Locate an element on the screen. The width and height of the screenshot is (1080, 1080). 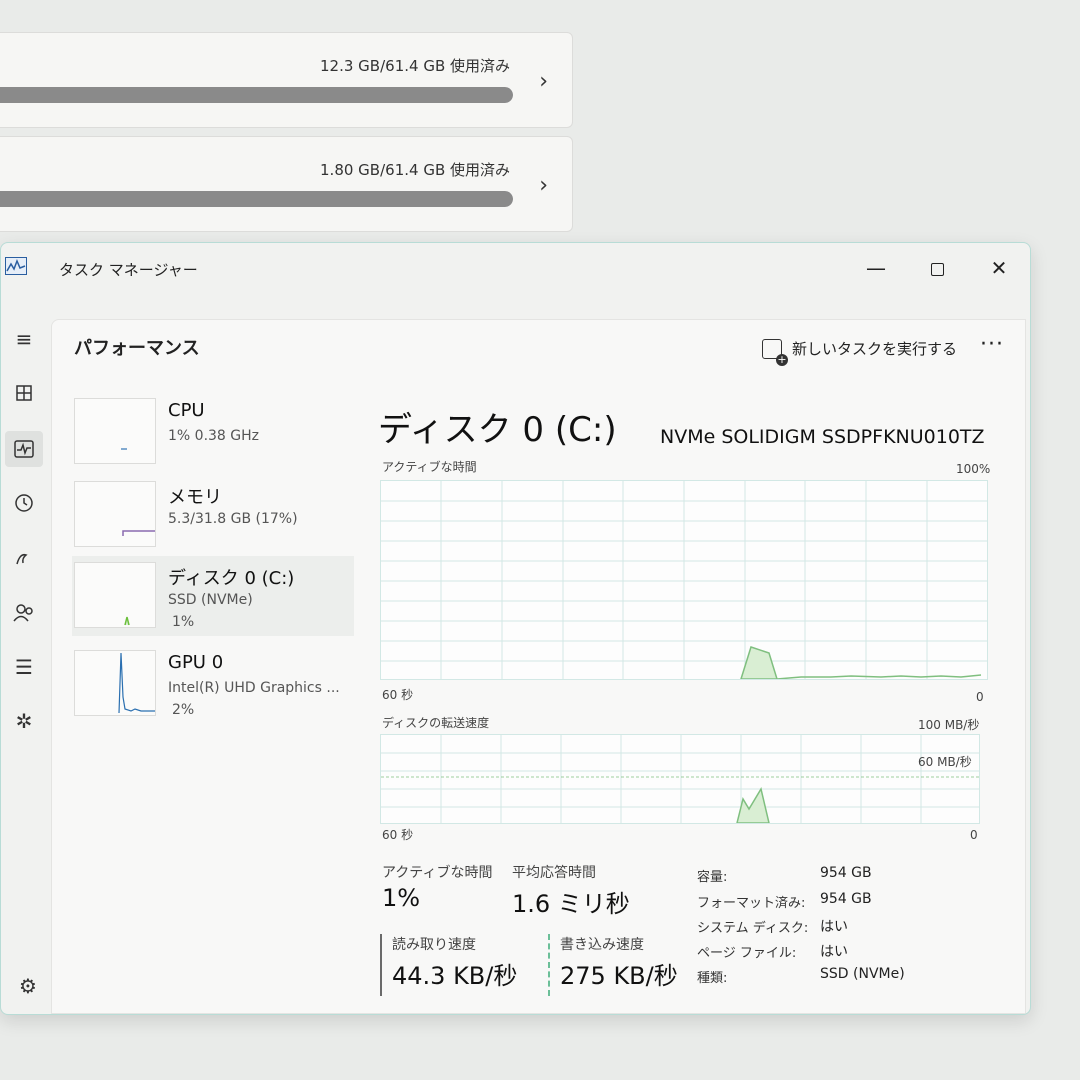
resource-usage: 1% is located at coordinates (183, 622).